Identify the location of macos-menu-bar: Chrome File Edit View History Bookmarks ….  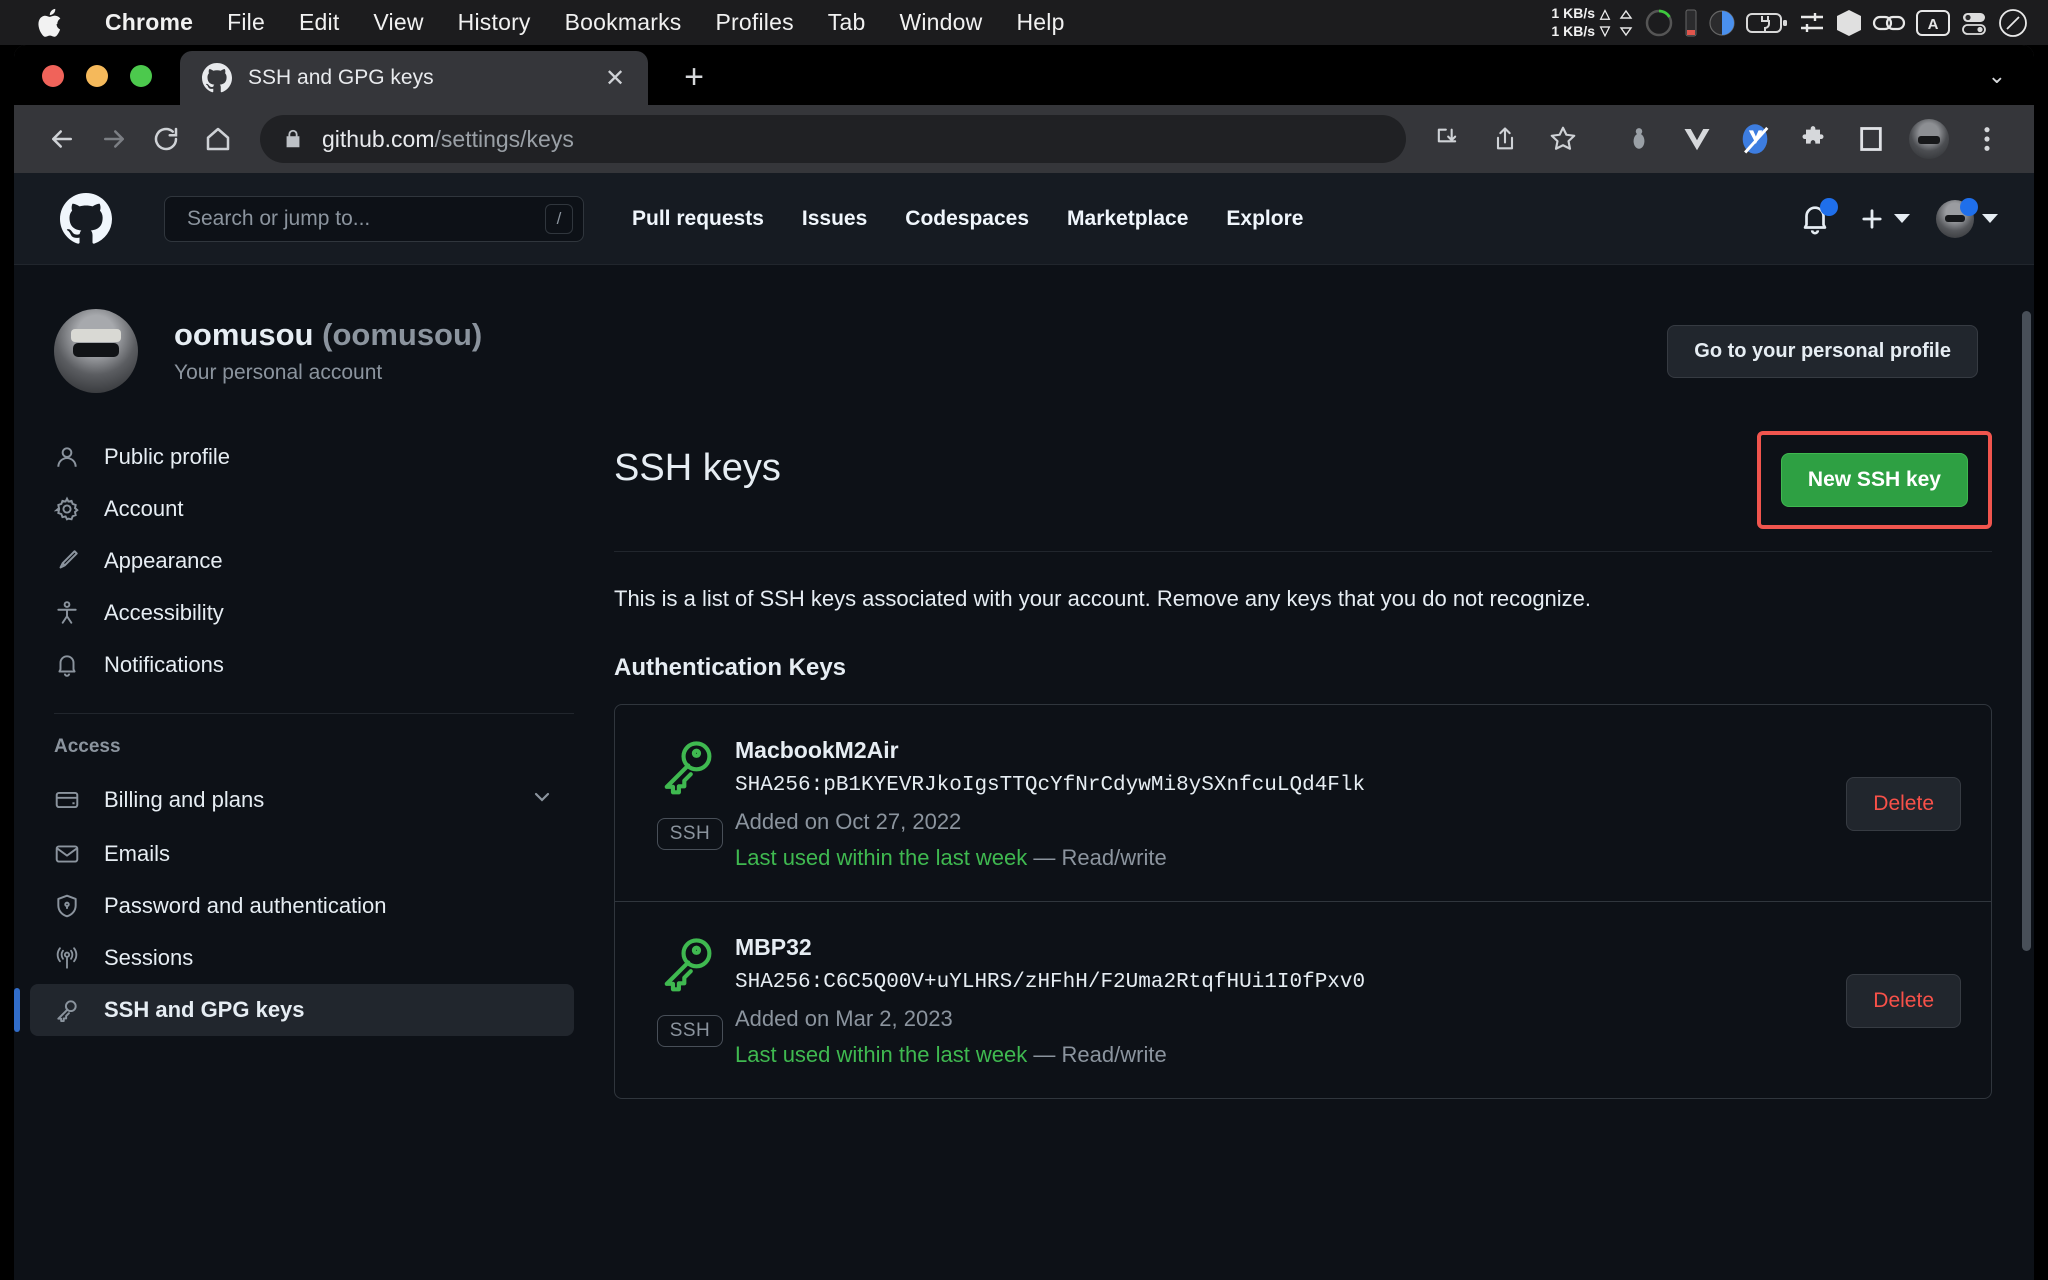
(1024, 22).